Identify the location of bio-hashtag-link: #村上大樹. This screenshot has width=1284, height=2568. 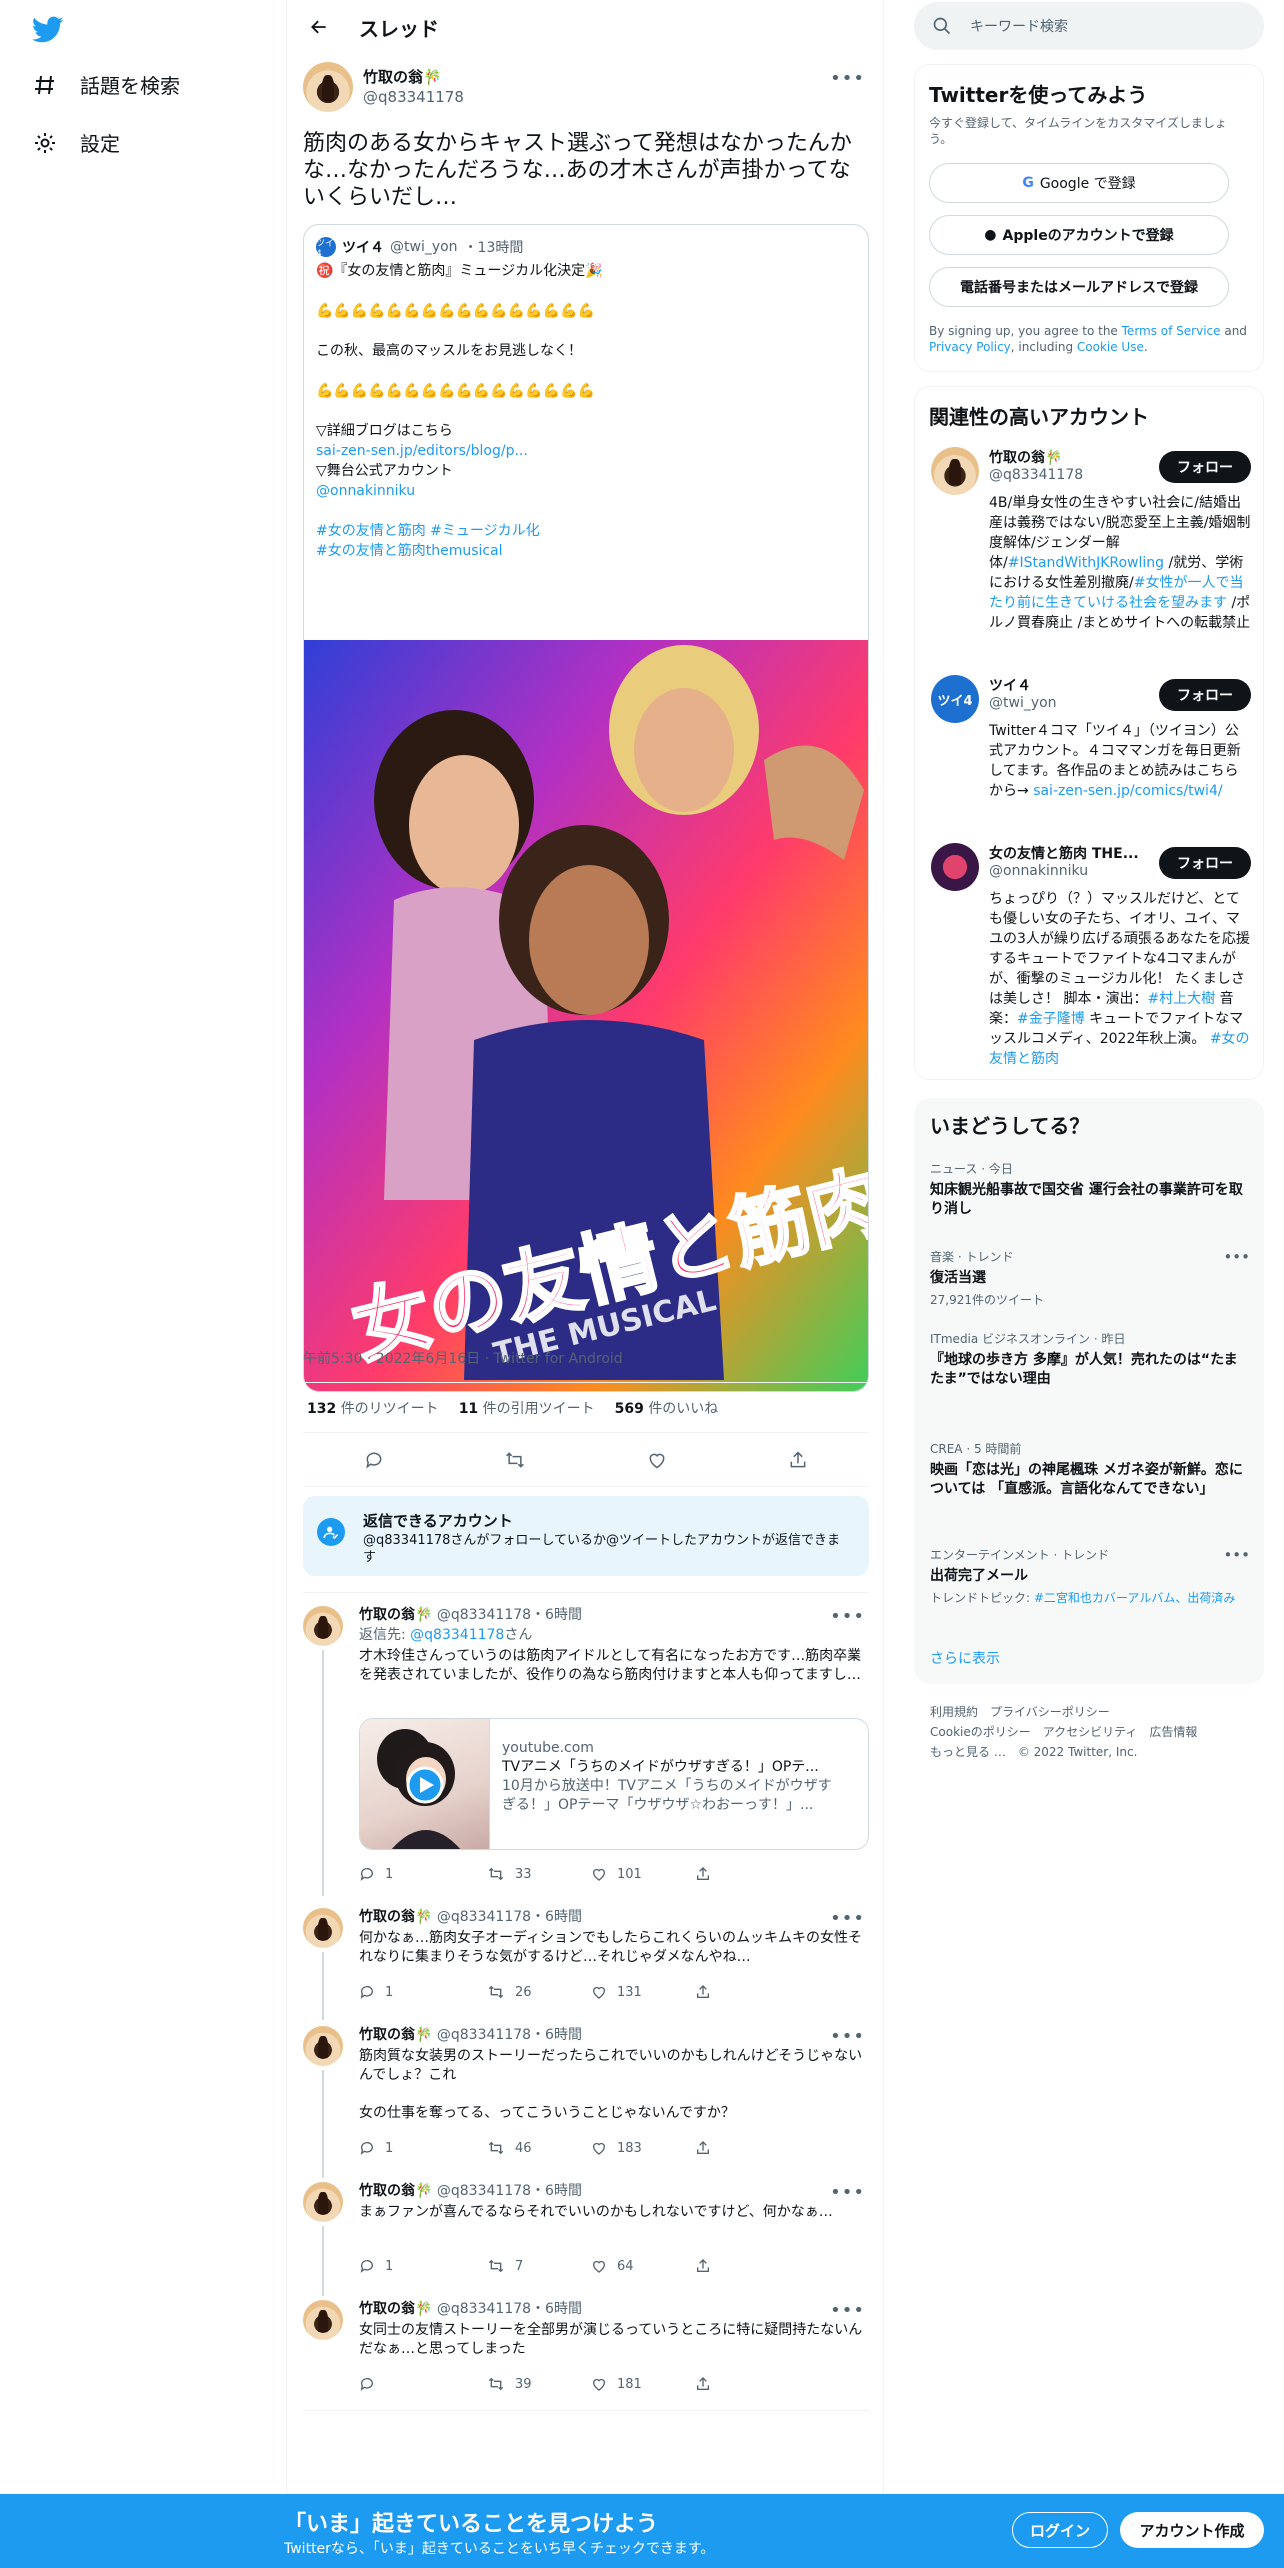
(1181, 999).